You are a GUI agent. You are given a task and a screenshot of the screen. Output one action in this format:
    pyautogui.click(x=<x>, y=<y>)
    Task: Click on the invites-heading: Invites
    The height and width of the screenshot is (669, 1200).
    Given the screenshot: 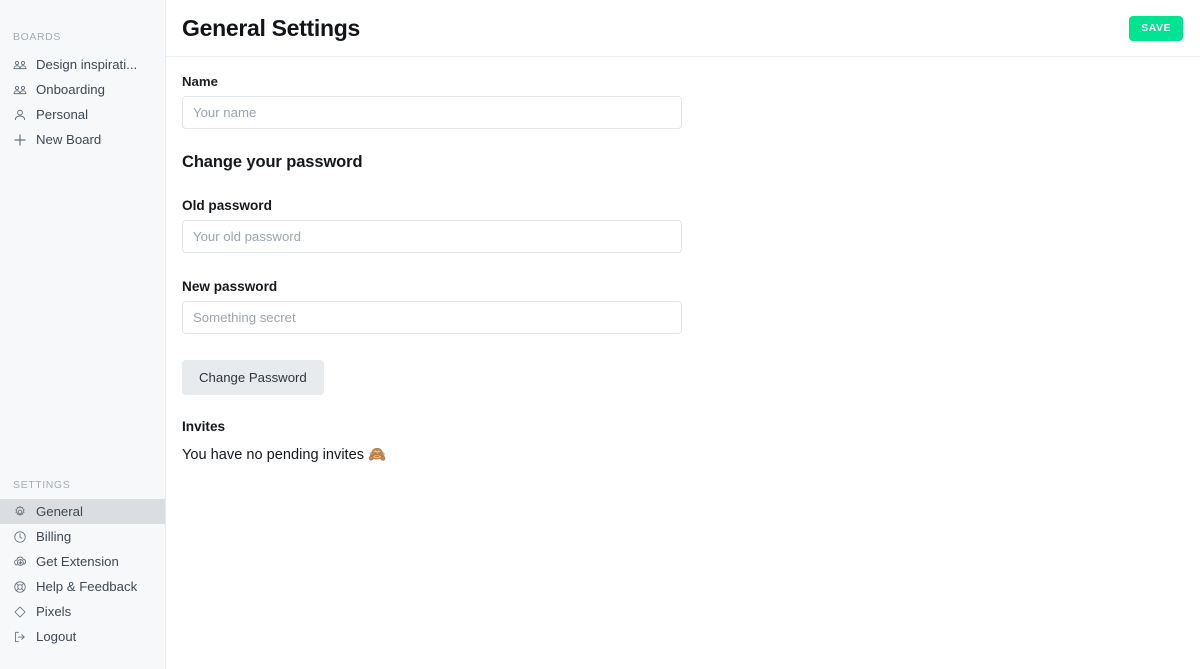 What is the action you would take?
    pyautogui.click(x=204, y=427)
    